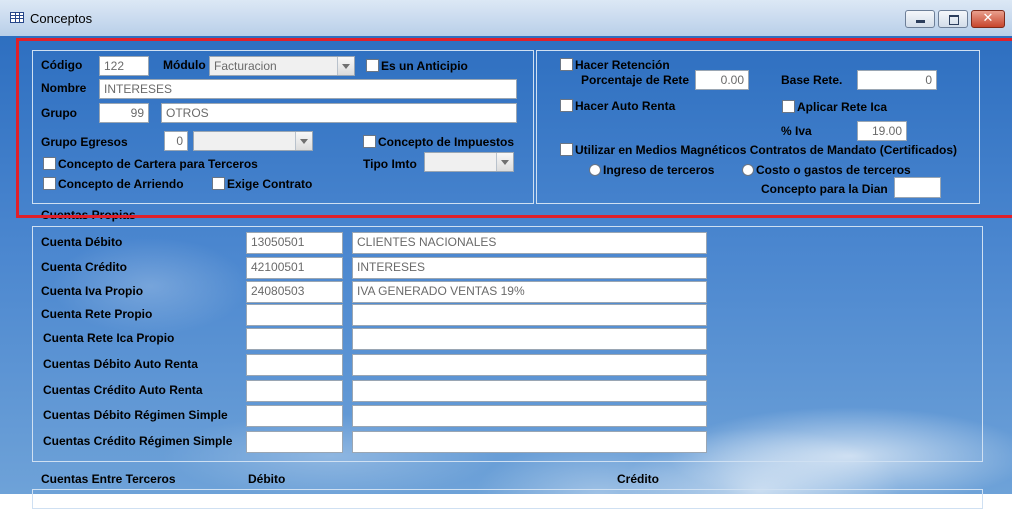 Image resolution: width=1012 pixels, height=509 pixels. Describe the element at coordinates (120, 364) in the screenshot. I see `cuenta-row-label: Cuentas Débito Auto Renta` at that location.